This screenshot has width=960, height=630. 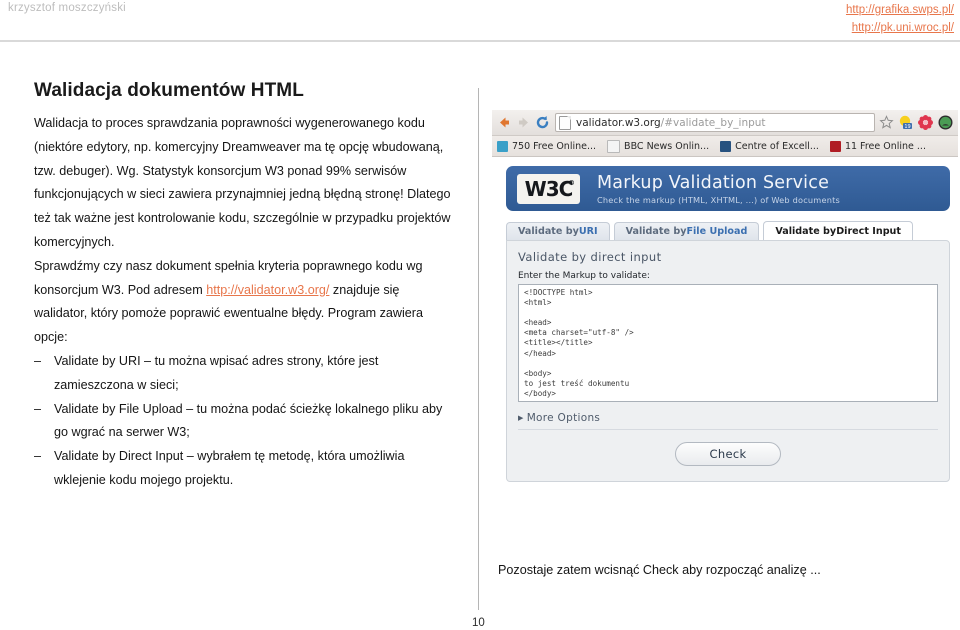 I want to click on tab-highlight: Direct Input, so click(x=868, y=231).